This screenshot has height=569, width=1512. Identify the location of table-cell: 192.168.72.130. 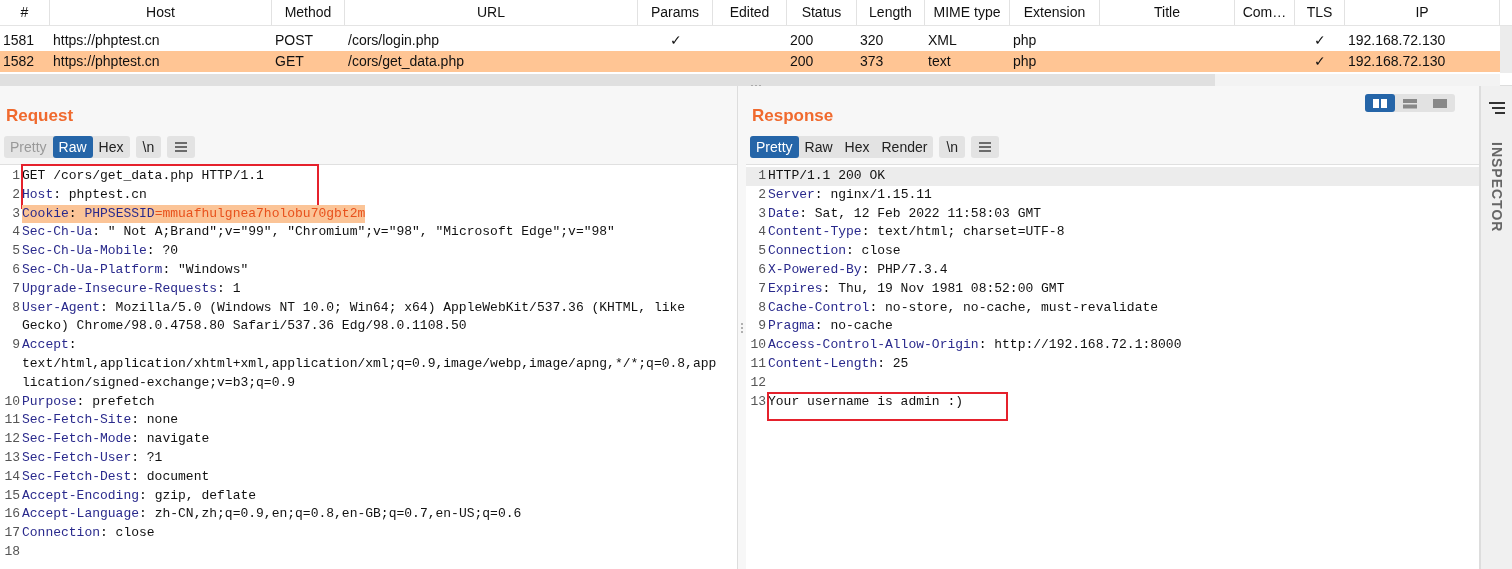
(1397, 40).